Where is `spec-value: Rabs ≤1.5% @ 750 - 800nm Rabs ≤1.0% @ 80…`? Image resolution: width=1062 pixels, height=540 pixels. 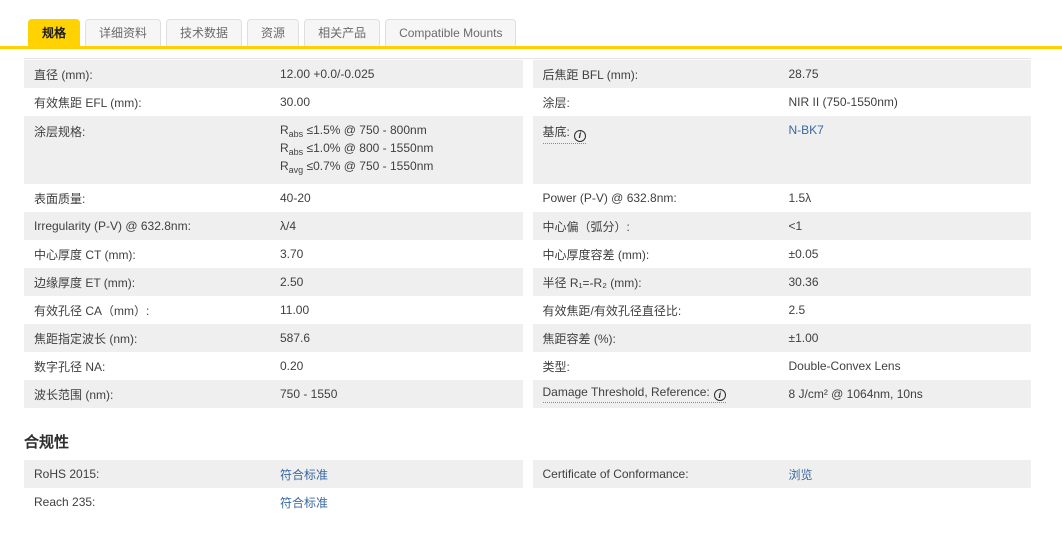
spec-value: Rabs ≤1.5% @ 750 - 800nm Rabs ≤1.0% @ 80… is located at coordinates (401, 150).